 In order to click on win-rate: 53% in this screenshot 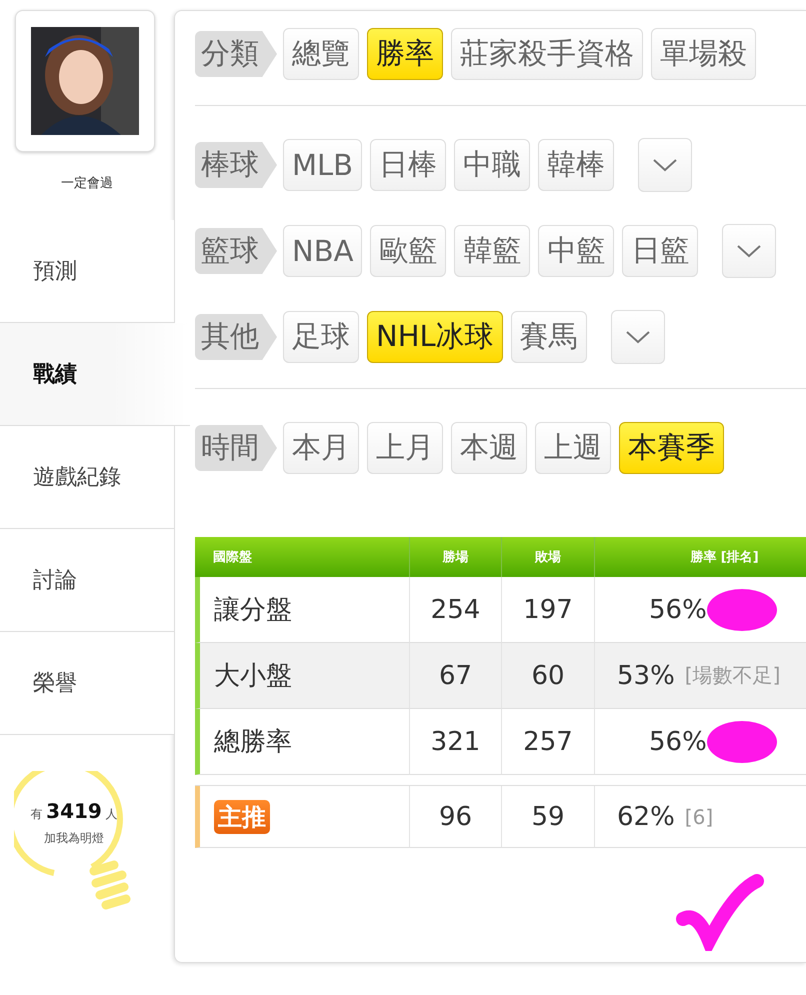, I will do `click(646, 675)`.